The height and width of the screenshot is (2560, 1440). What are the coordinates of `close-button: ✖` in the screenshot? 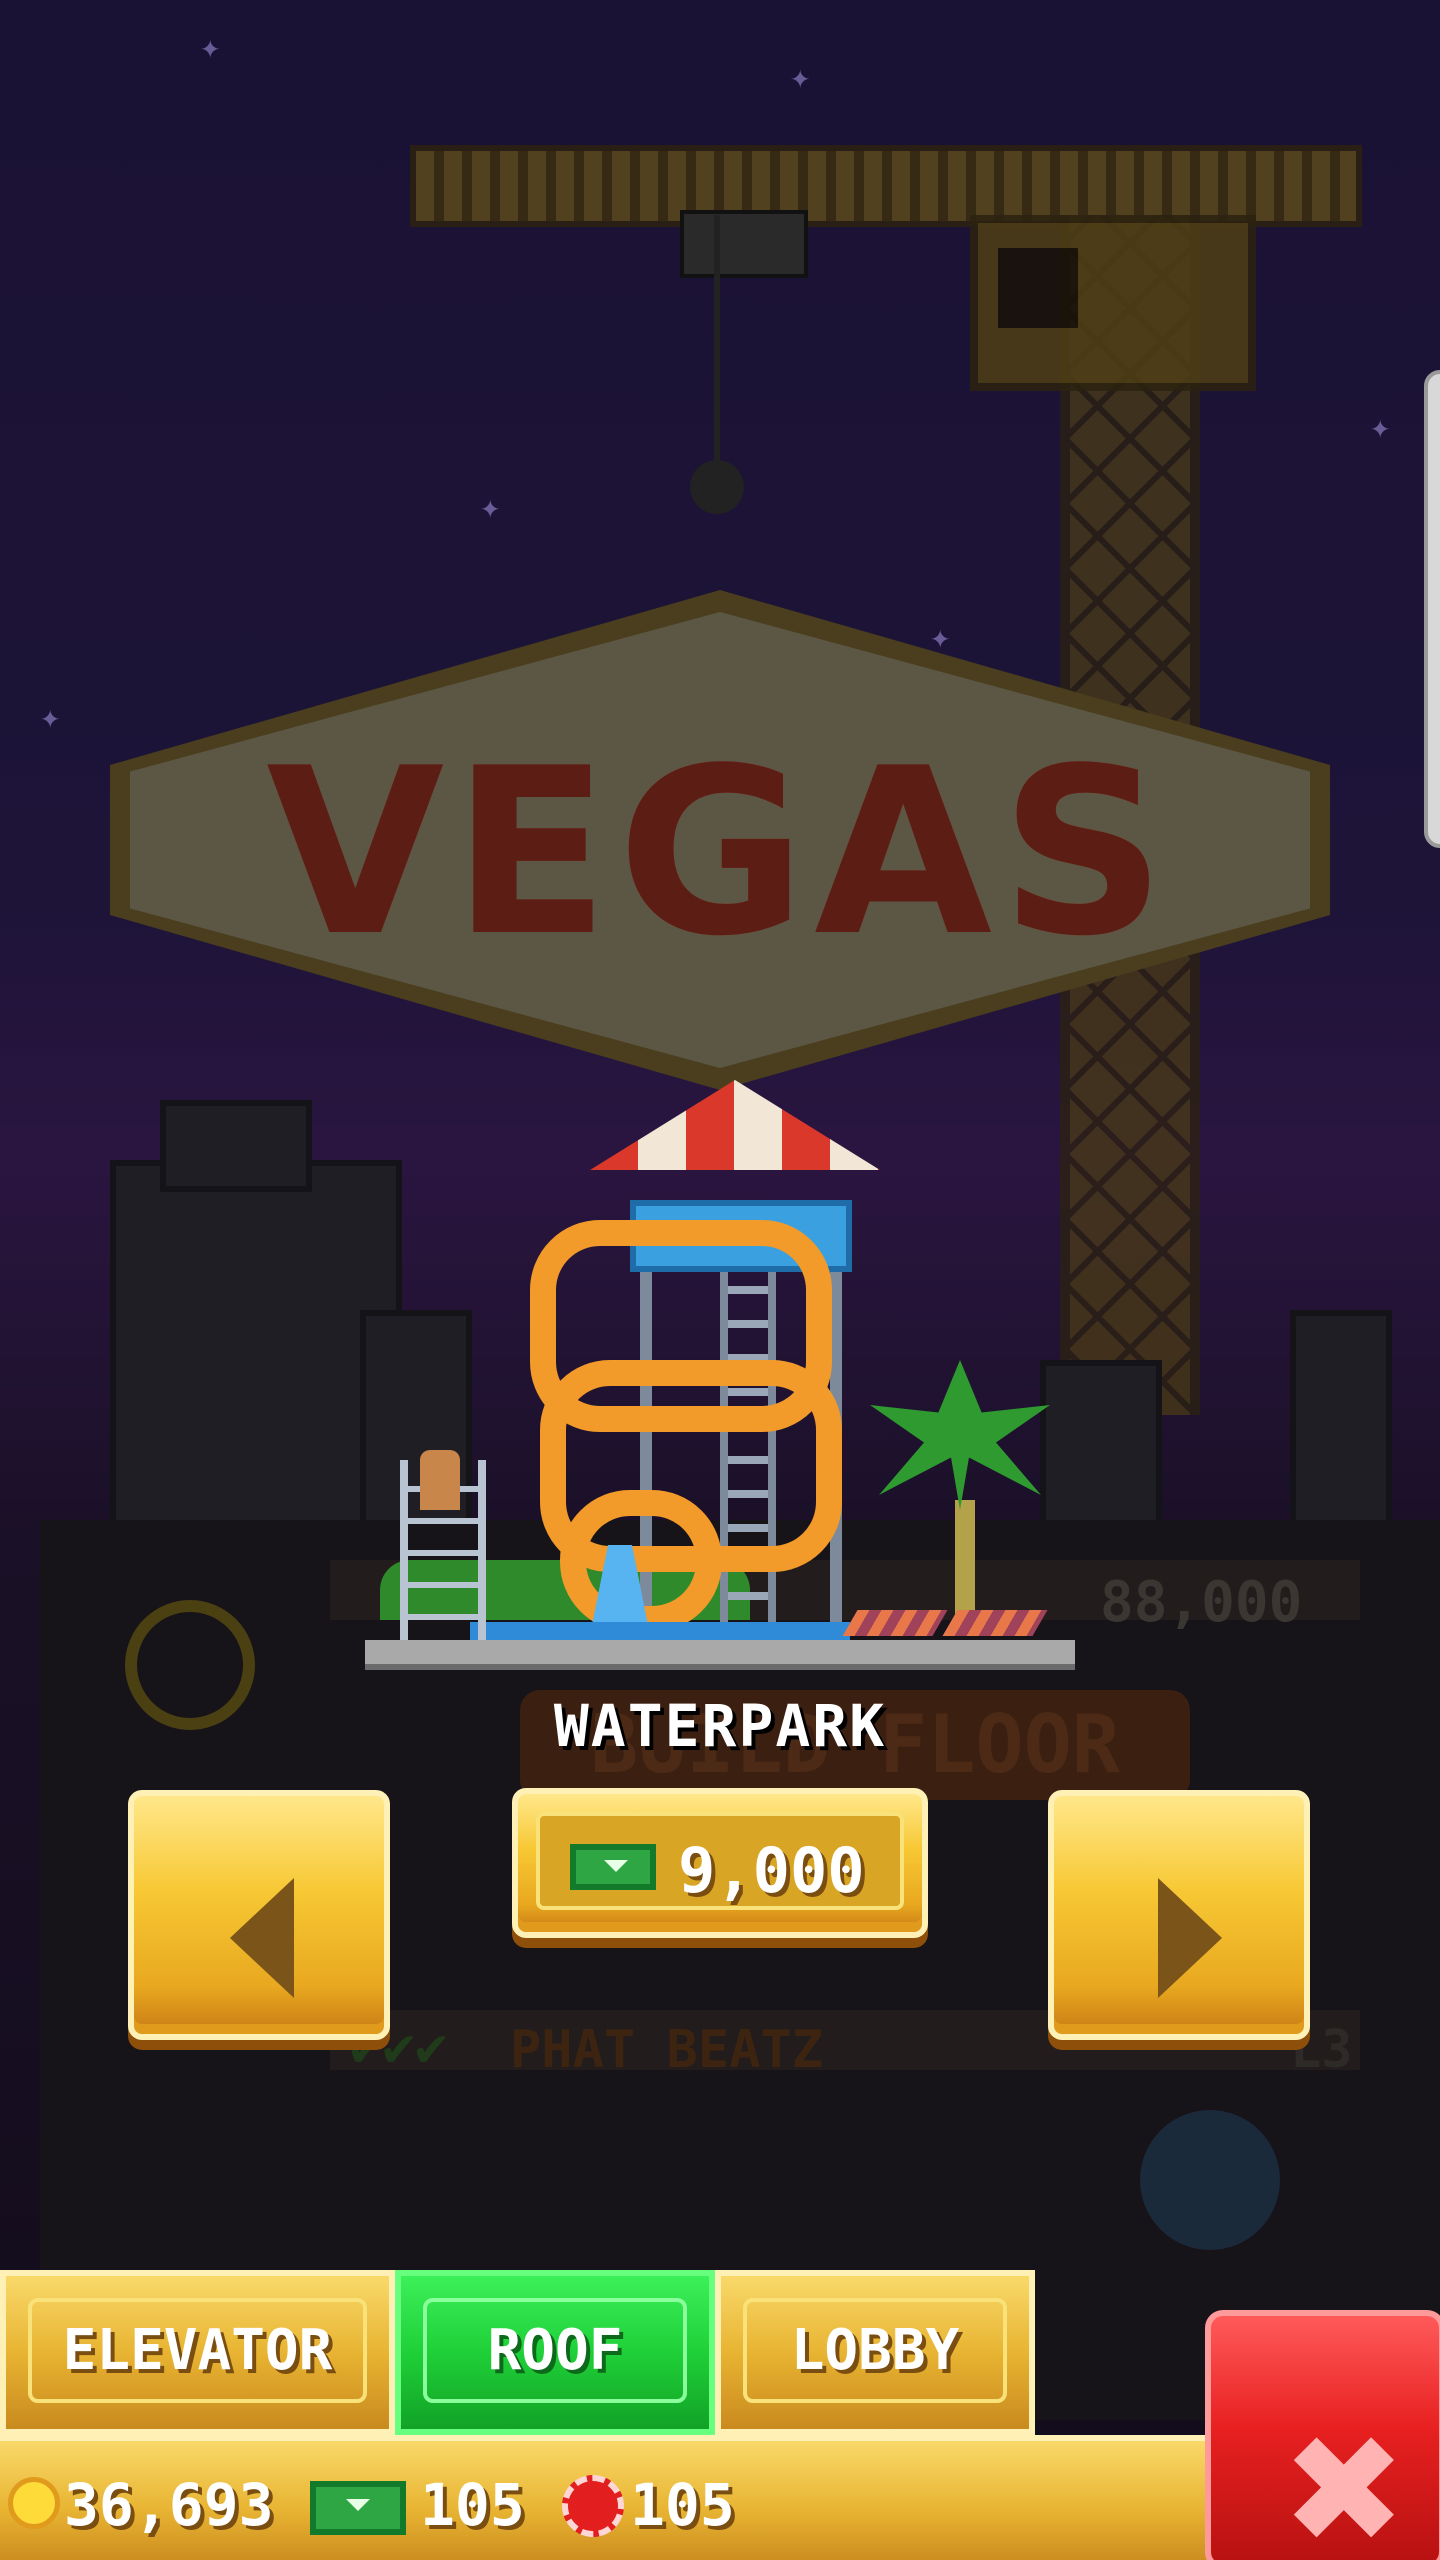 It's located at (1322, 2435).